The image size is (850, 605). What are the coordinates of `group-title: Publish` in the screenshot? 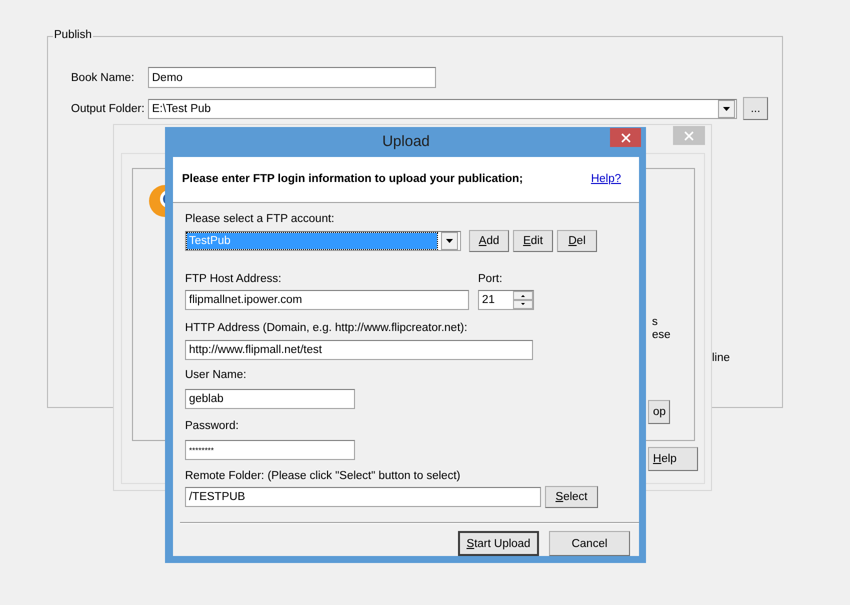 It's located at (73, 35).